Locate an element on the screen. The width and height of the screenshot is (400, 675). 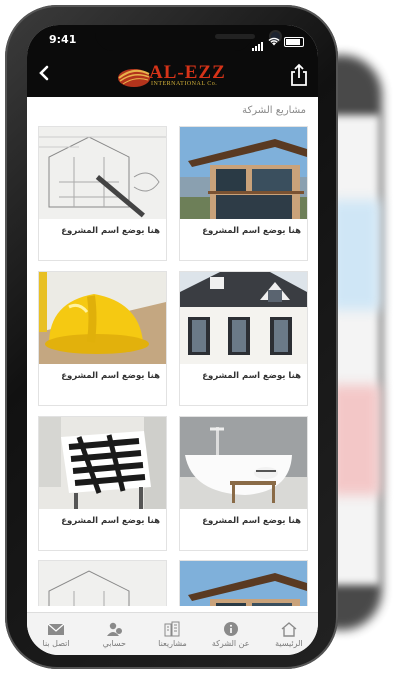
tab-home-label: الرئيسية is located at coordinates (289, 643).